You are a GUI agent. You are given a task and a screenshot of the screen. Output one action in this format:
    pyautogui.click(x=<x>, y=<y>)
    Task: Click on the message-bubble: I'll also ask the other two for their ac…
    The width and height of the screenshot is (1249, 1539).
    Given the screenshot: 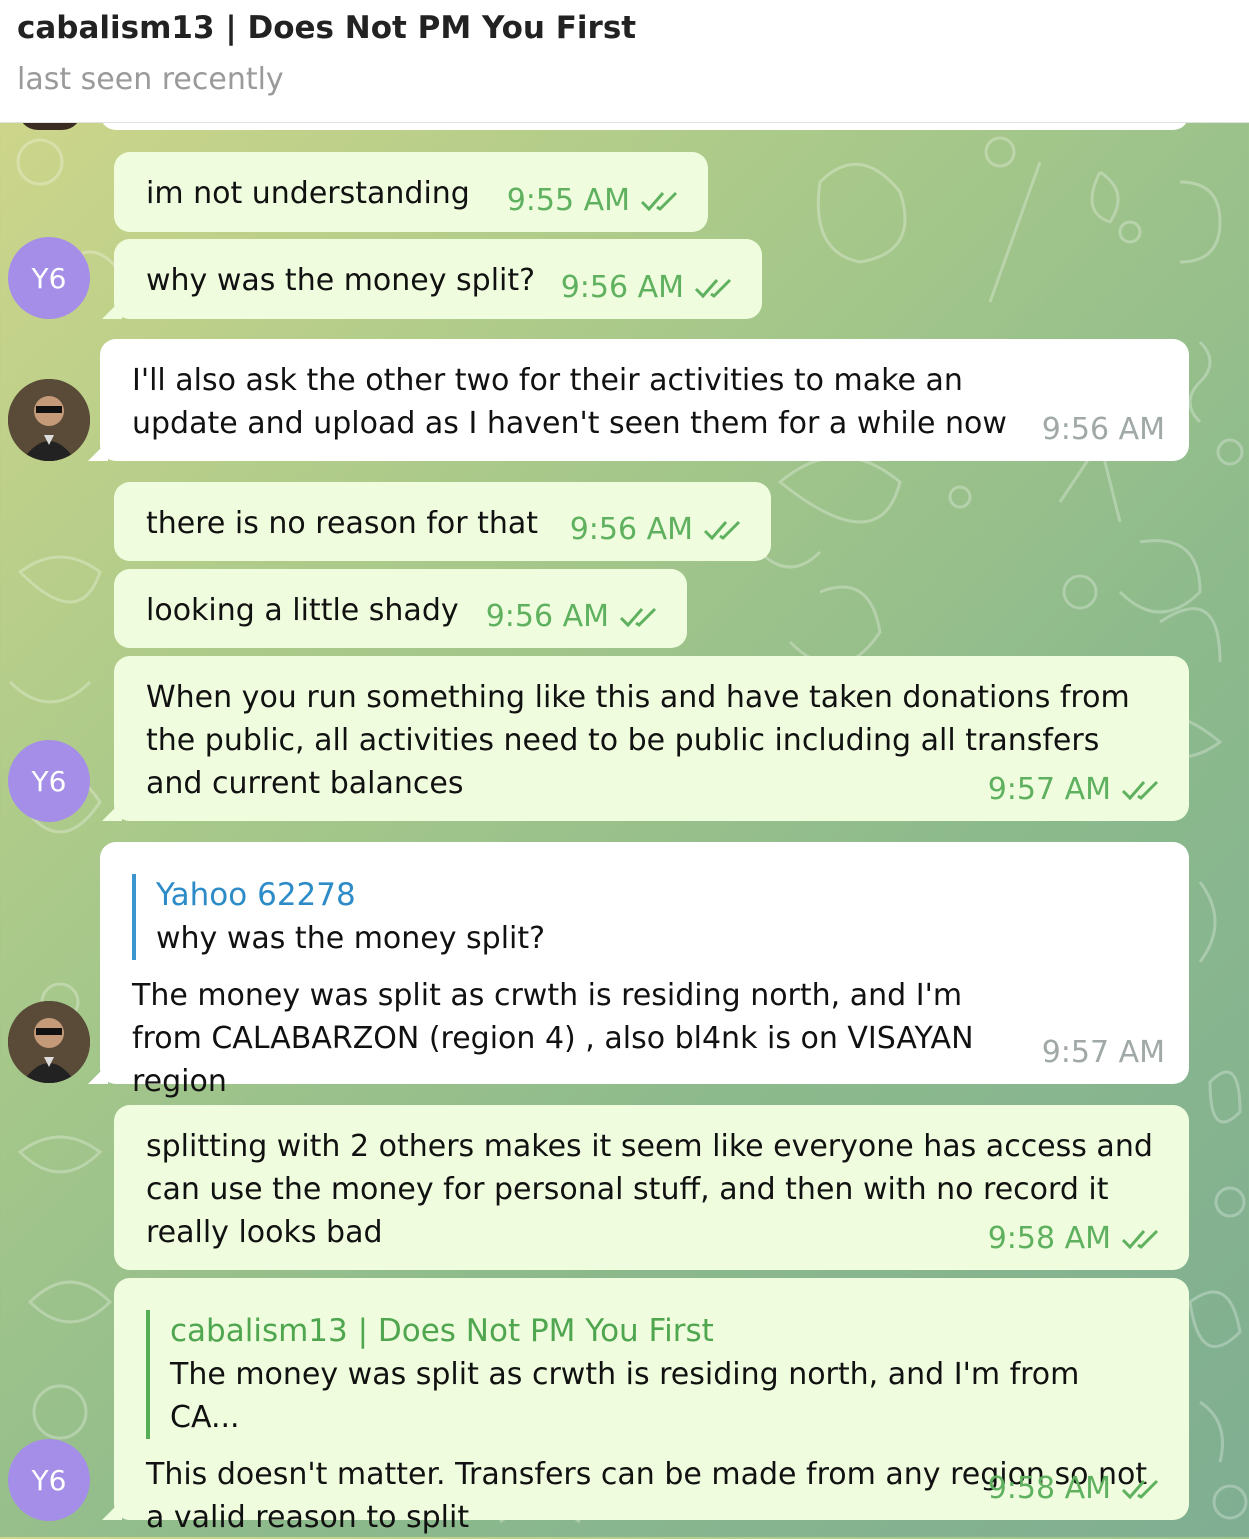 What is the action you would take?
    pyautogui.click(x=638, y=400)
    